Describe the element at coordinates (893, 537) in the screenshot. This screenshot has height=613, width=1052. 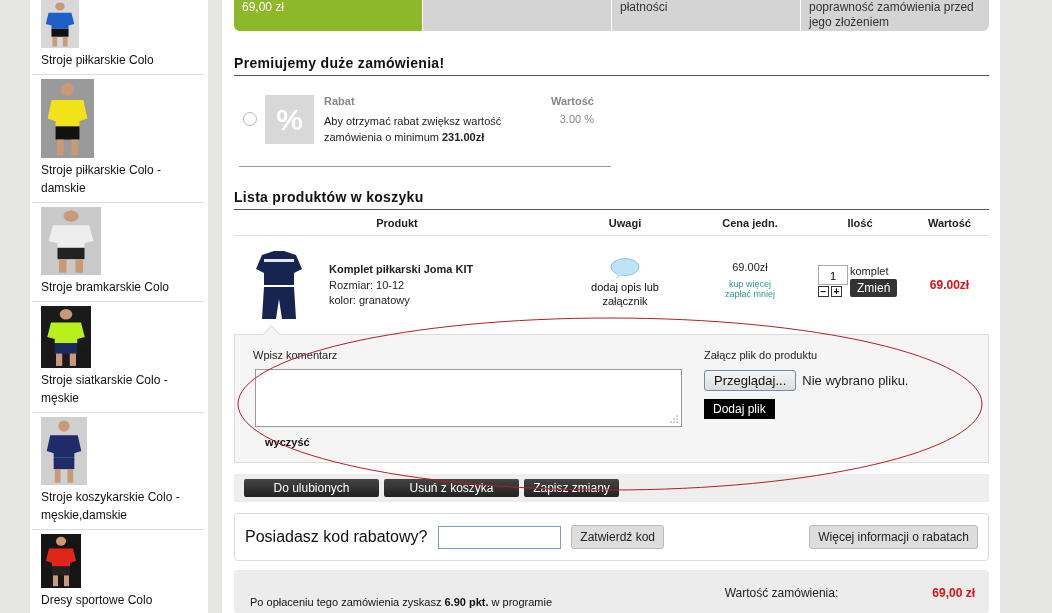
I see `discount-info-button: Więcej informacji o rabatach` at that location.